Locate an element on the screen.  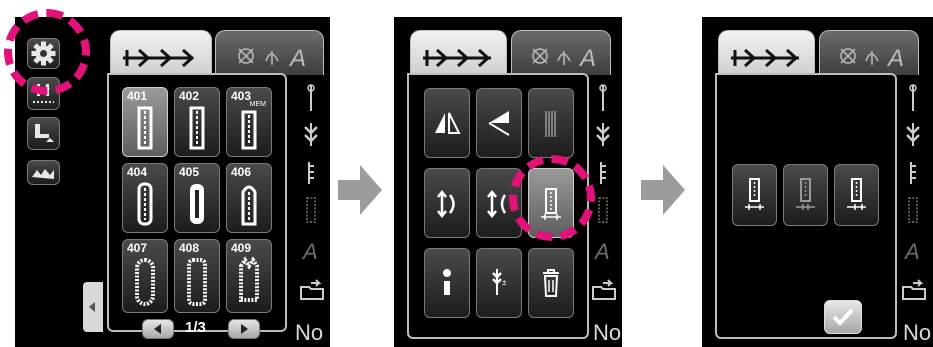
pattern-409-button: 409 is located at coordinates (249, 276).